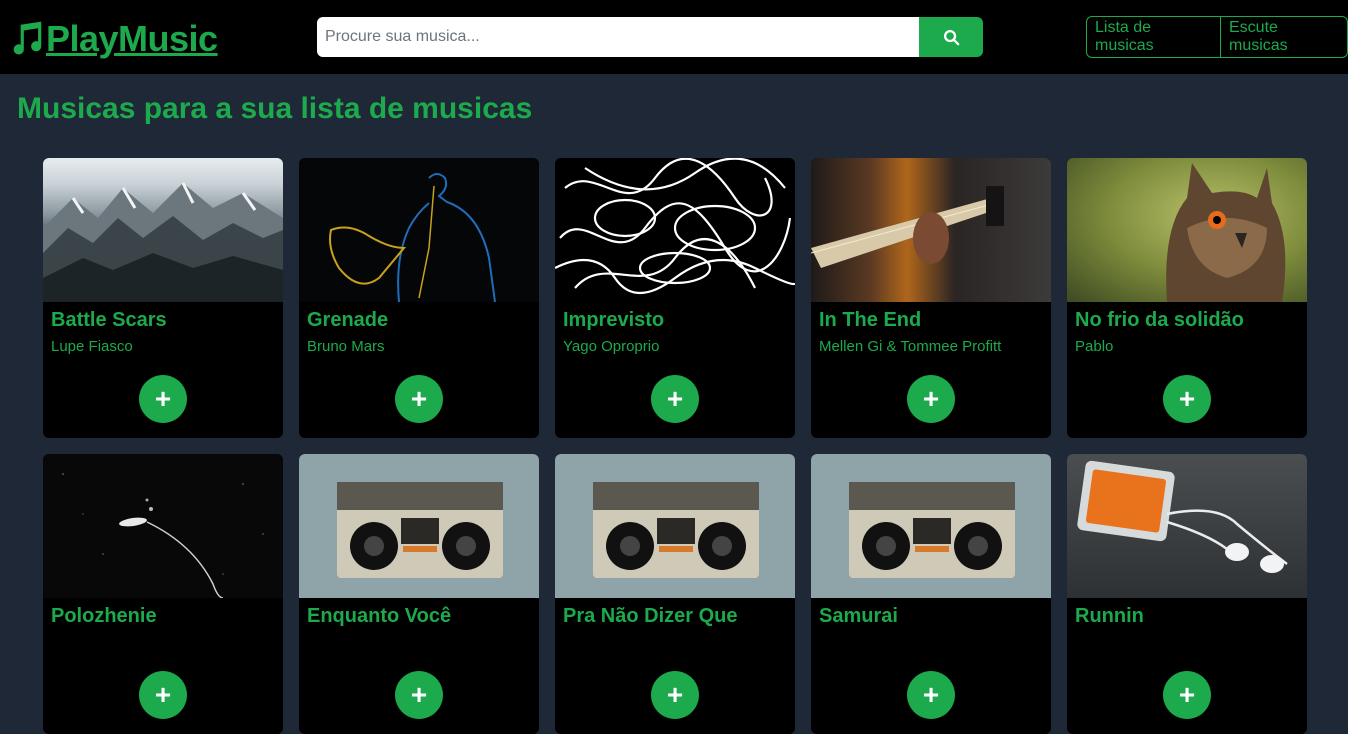 The height and width of the screenshot is (734, 1348). What do you see at coordinates (618, 37) in the screenshot?
I see `search-input` at bounding box center [618, 37].